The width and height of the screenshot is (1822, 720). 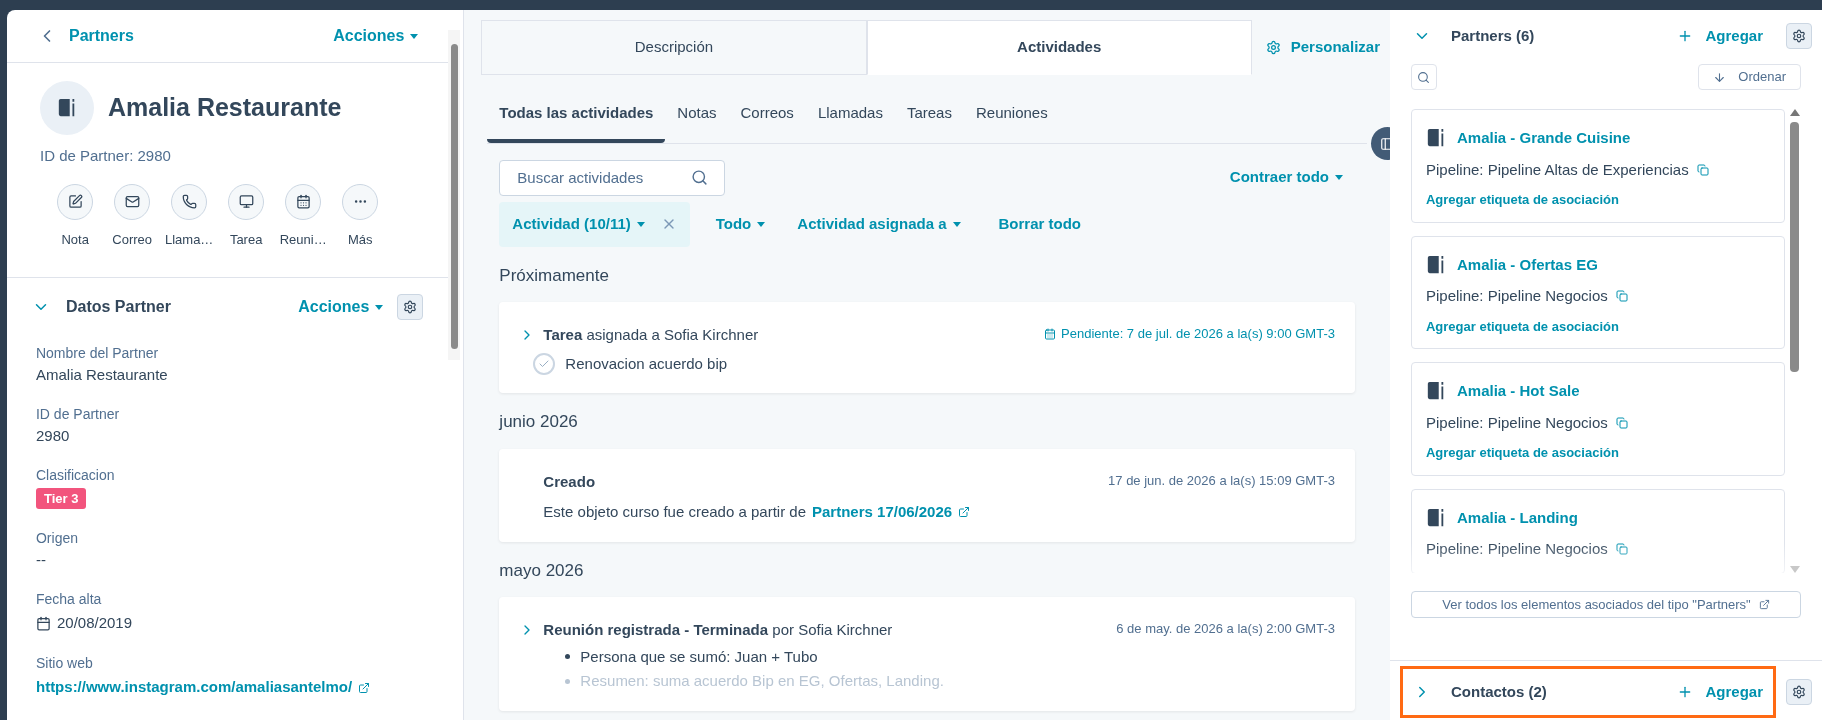 What do you see at coordinates (697, 109) in the screenshot?
I see `activity-subtab: Notas` at bounding box center [697, 109].